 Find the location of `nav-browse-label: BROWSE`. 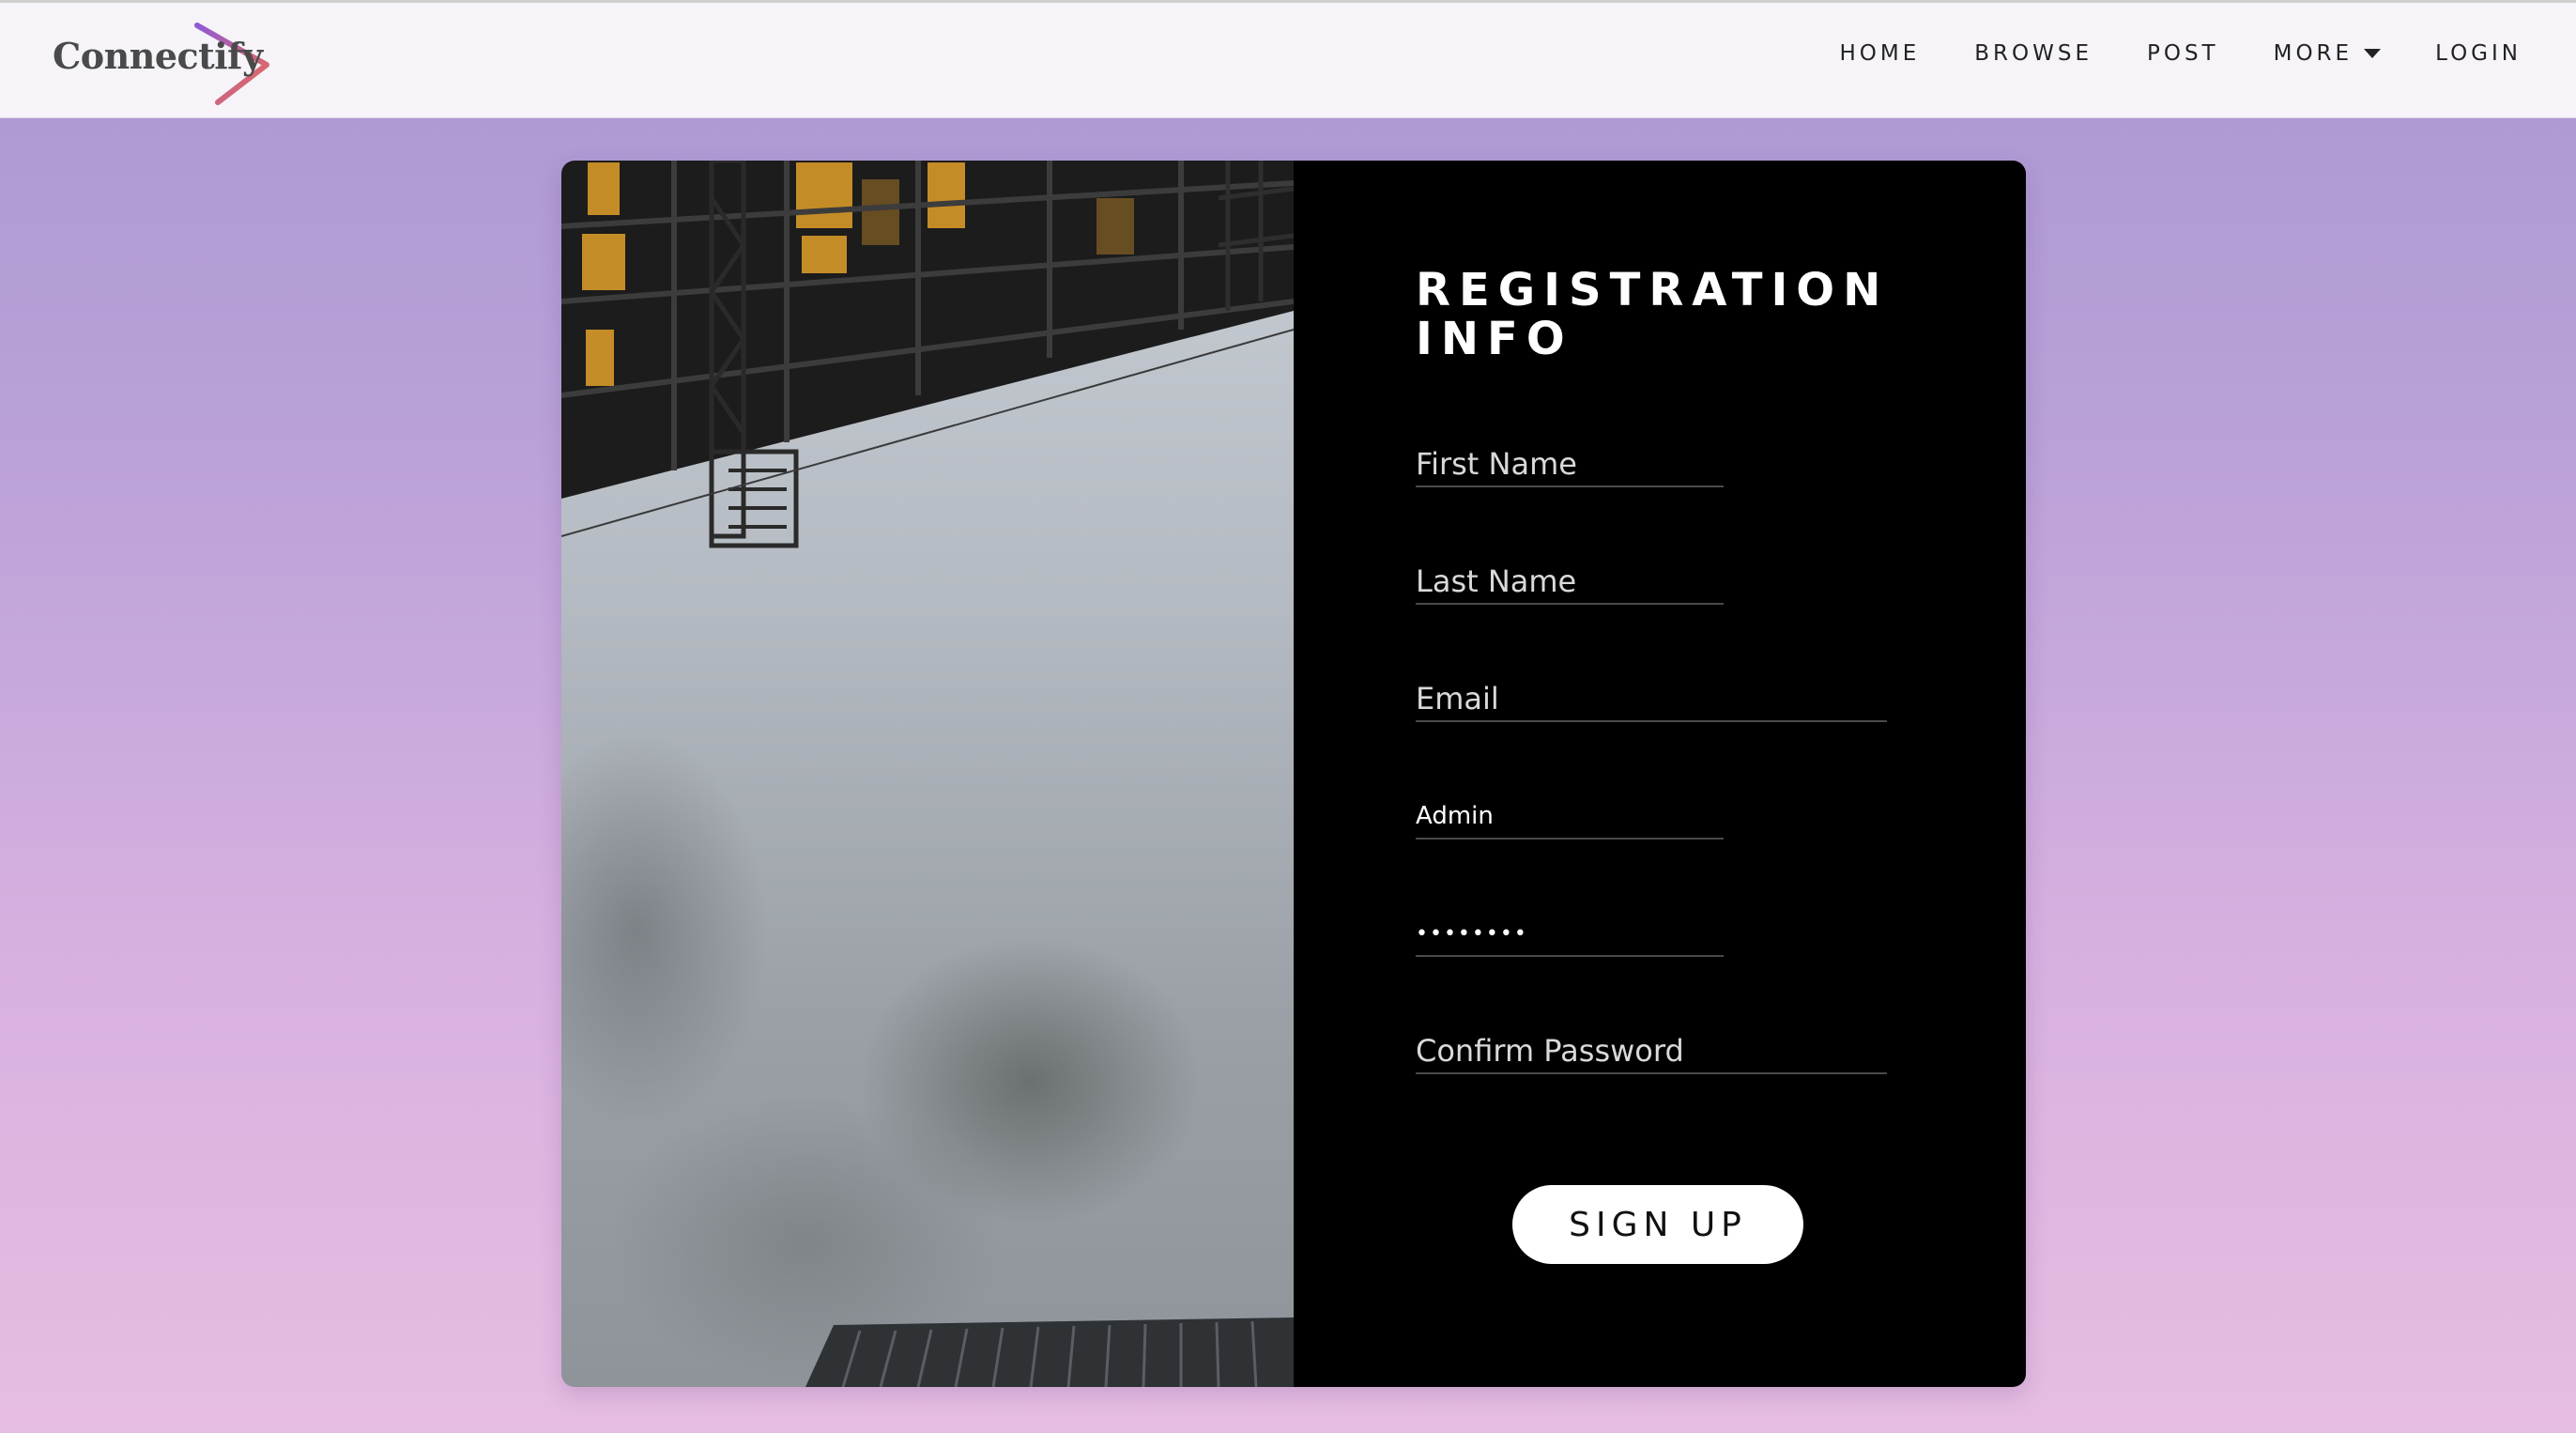

nav-browse-label: BROWSE is located at coordinates (2034, 53).